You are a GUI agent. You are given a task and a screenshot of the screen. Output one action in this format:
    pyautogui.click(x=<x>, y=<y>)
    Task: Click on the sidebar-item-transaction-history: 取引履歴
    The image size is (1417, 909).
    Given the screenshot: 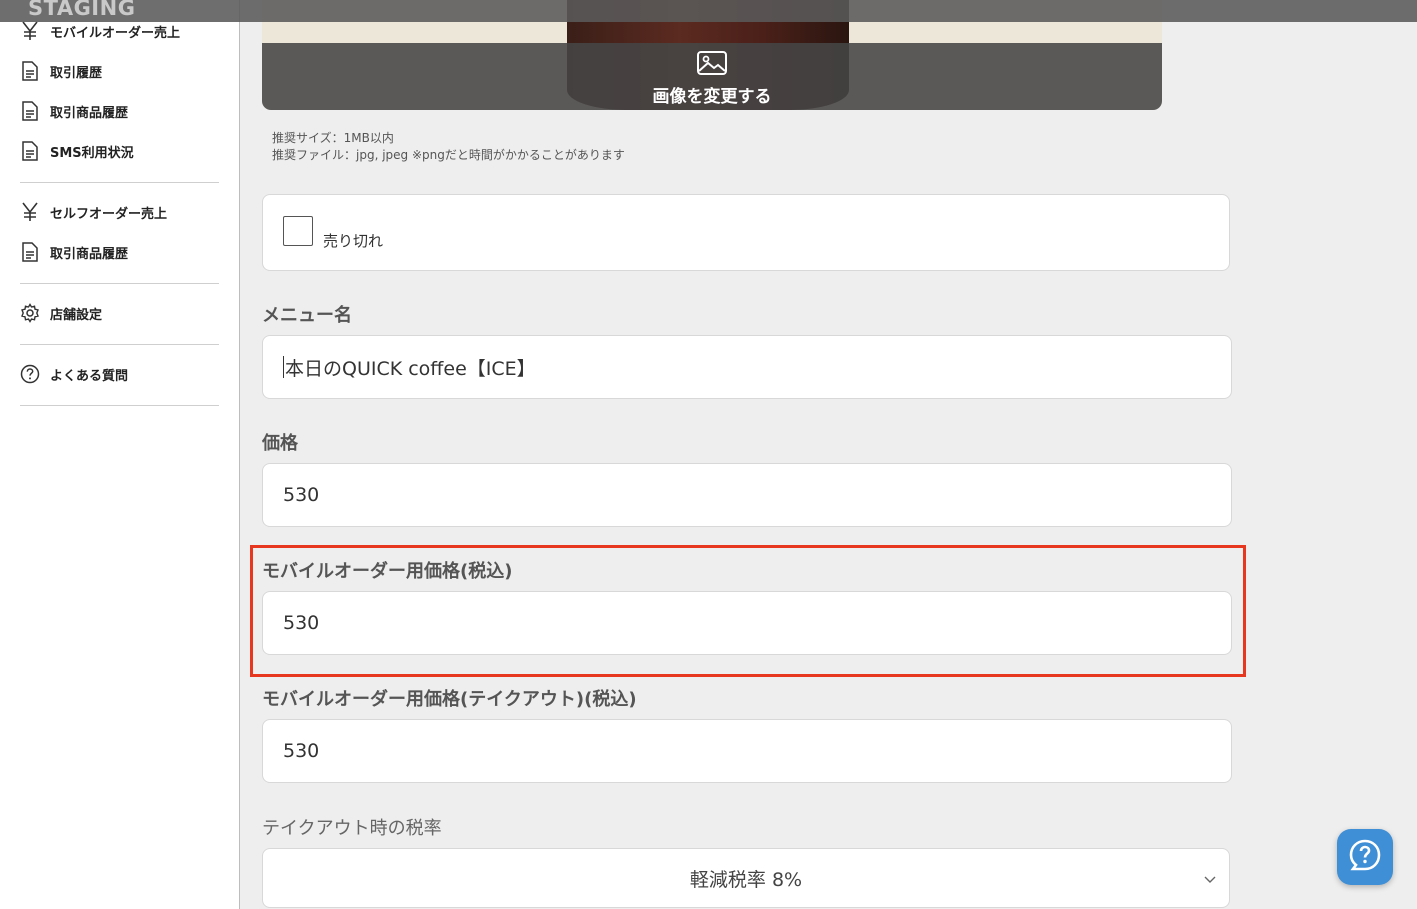 What is the action you would take?
    pyautogui.click(x=61, y=71)
    